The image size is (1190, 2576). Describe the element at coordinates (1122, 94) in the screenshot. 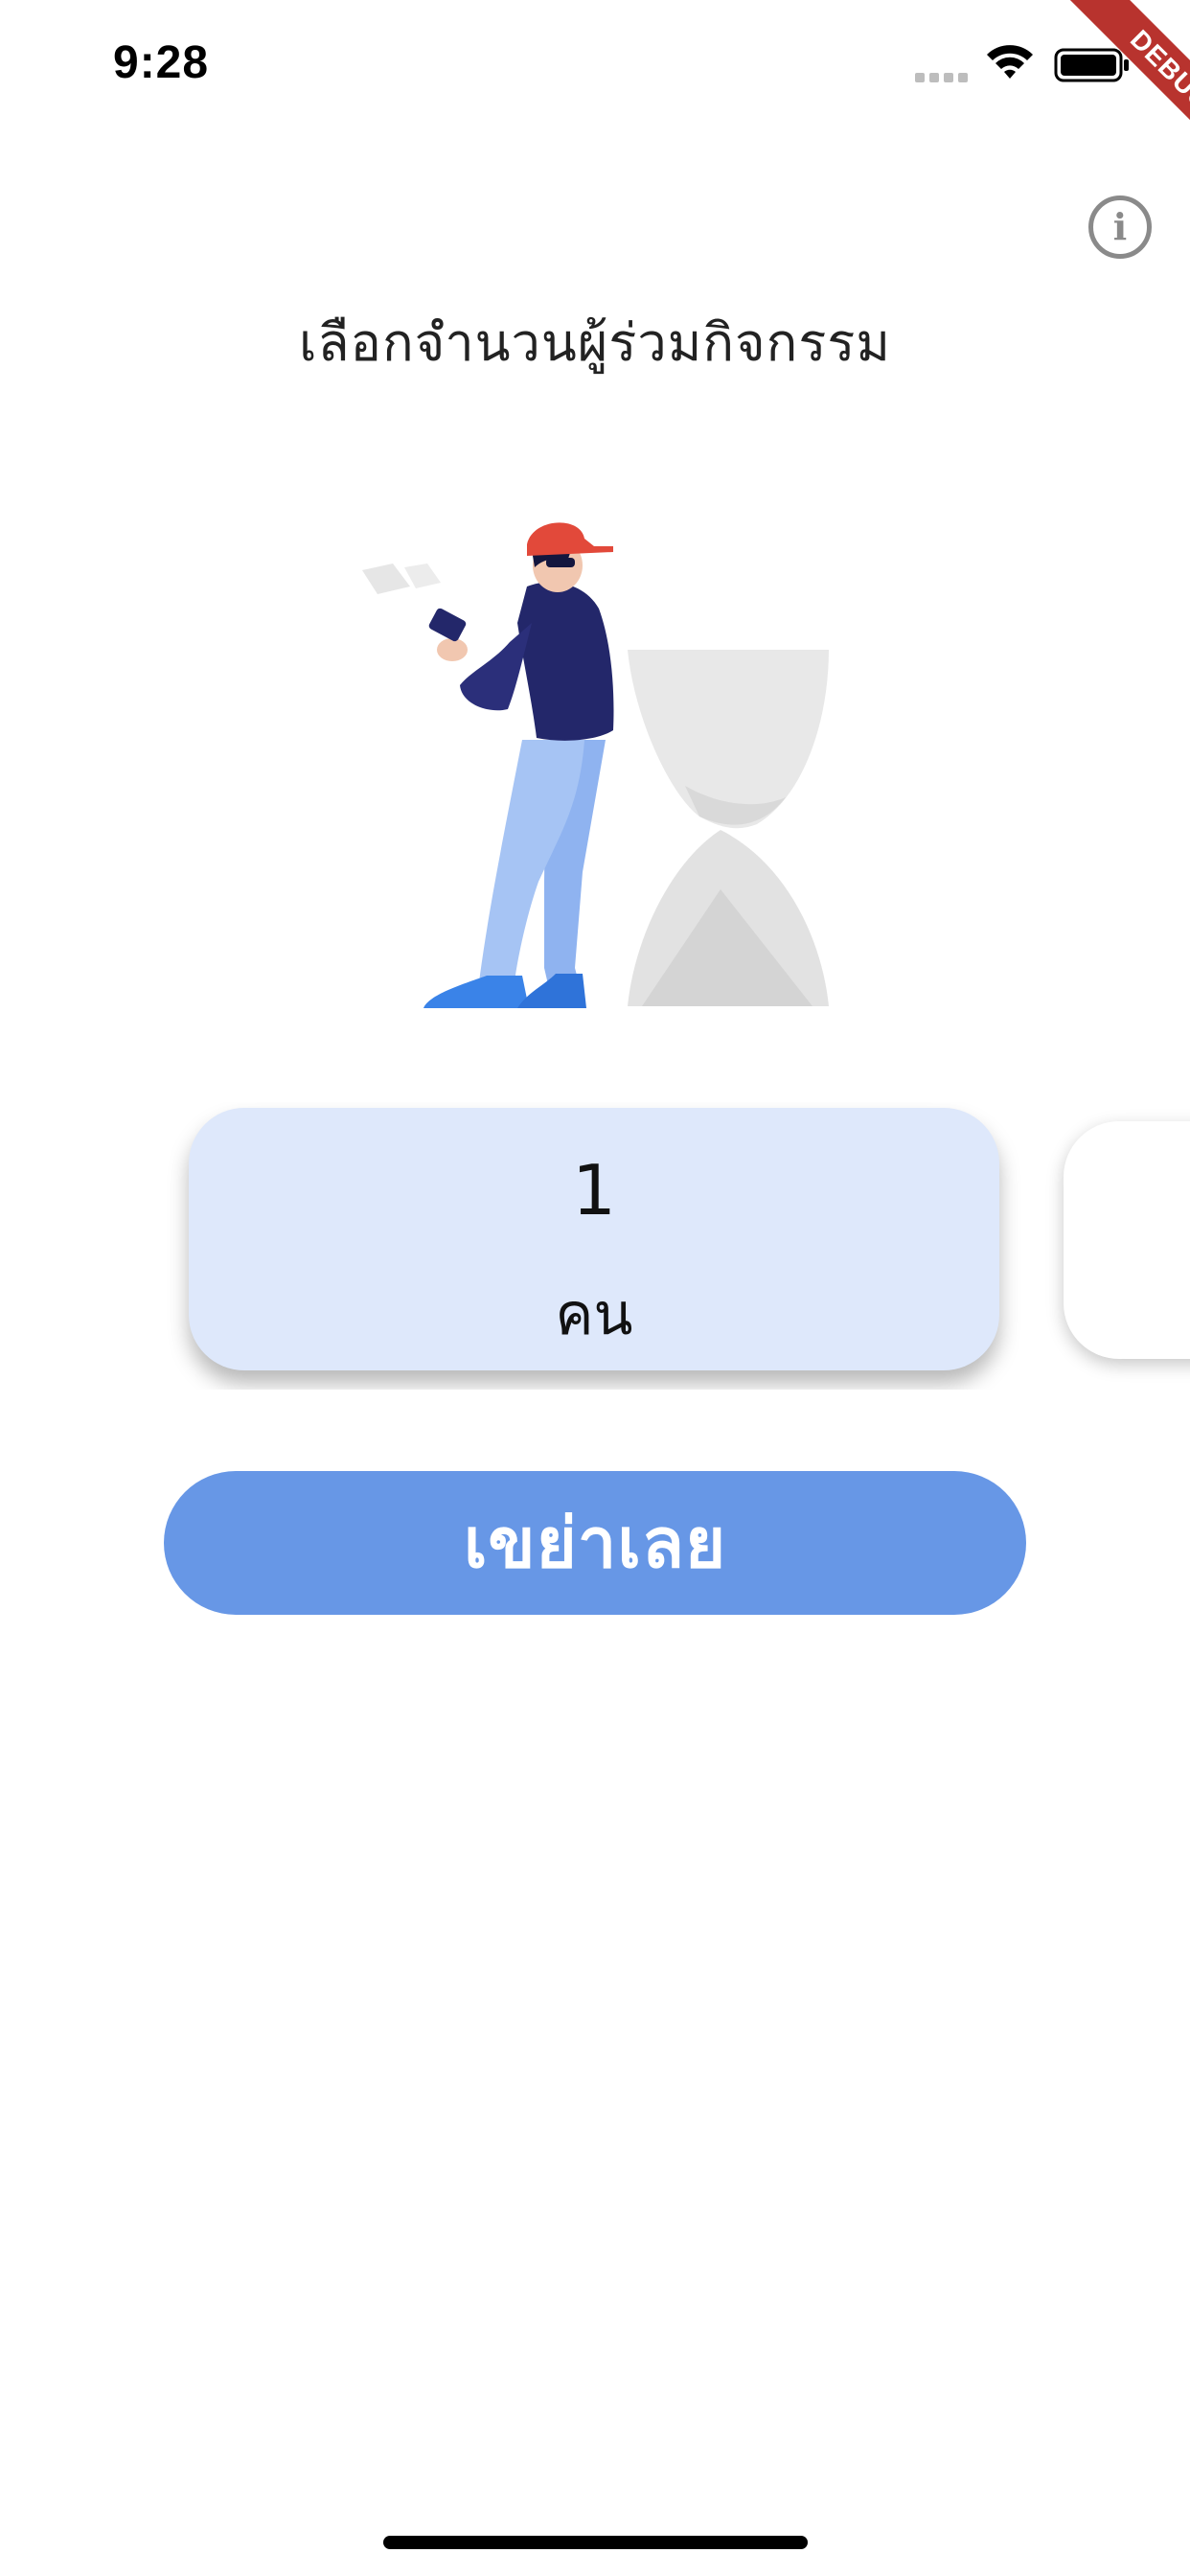

I see `debug-ribbon-label: DEBUG` at that location.